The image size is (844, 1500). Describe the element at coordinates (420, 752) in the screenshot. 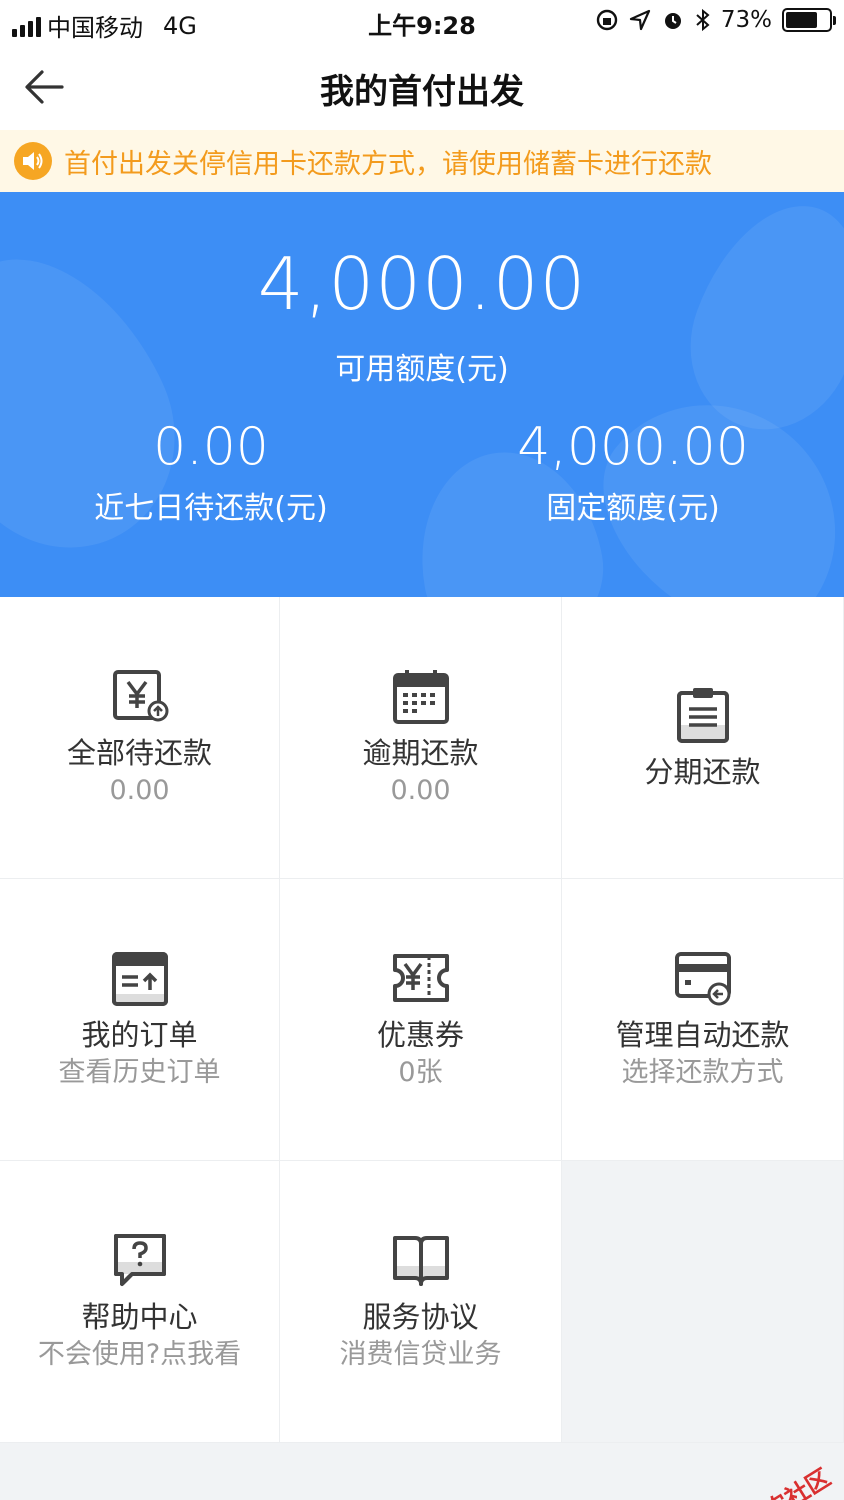

I see `cell-title: 逾期还款` at that location.